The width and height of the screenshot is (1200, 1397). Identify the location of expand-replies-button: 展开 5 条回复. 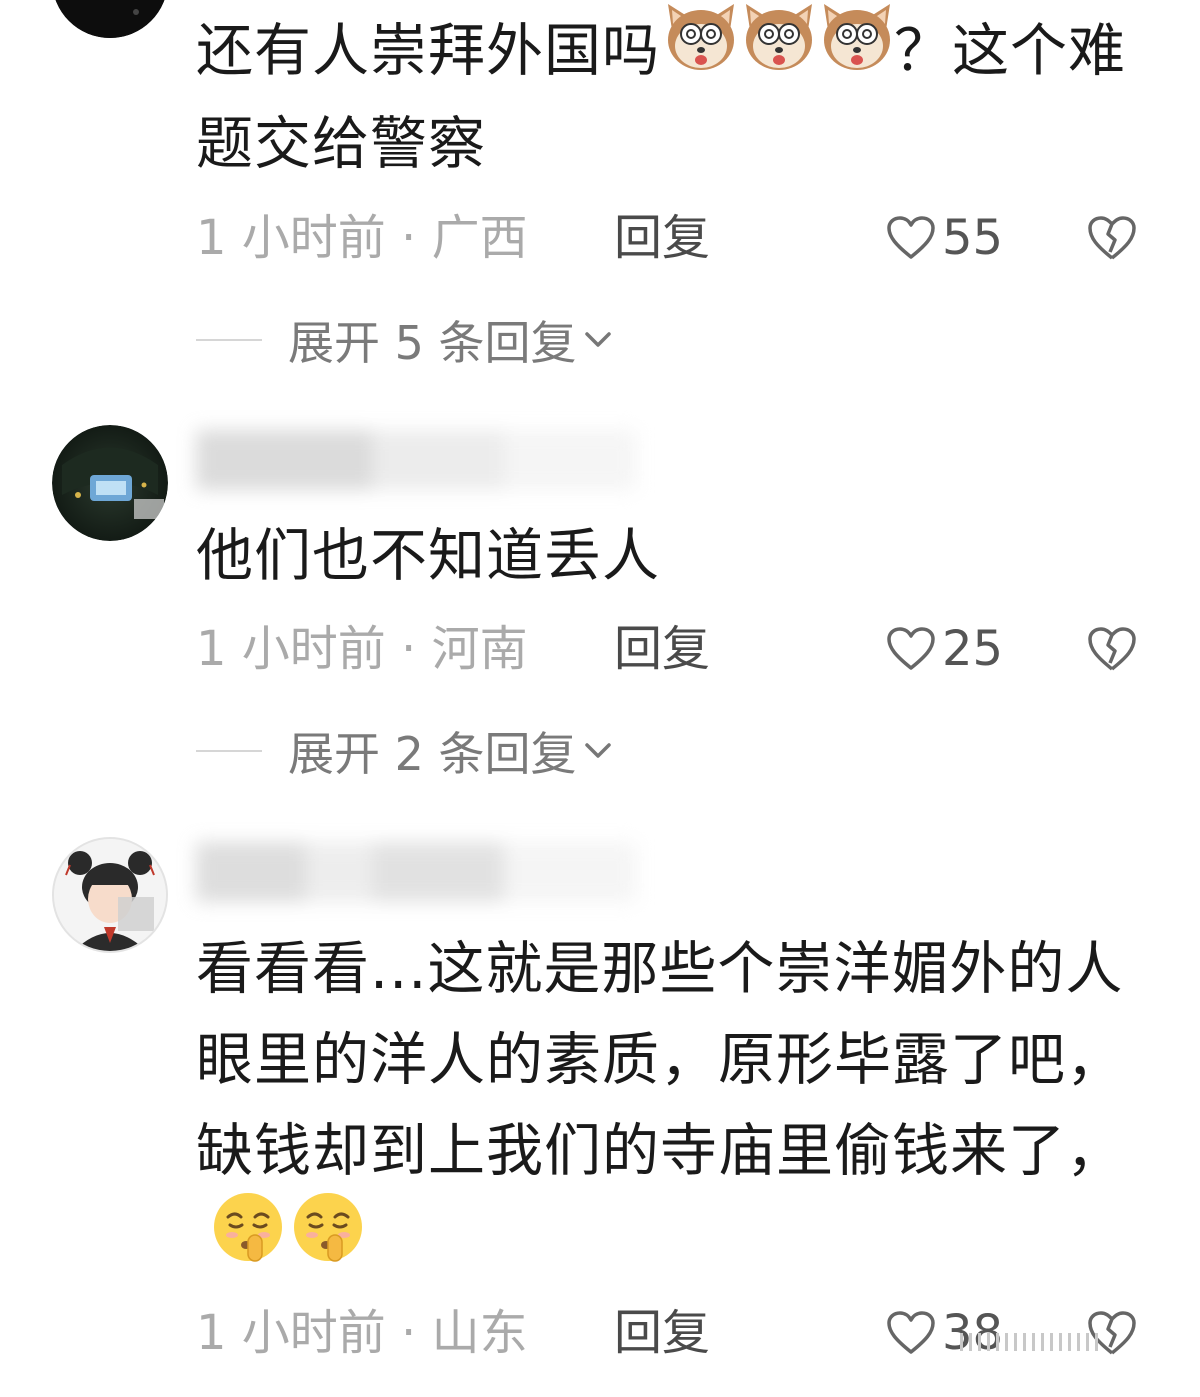
(404, 340).